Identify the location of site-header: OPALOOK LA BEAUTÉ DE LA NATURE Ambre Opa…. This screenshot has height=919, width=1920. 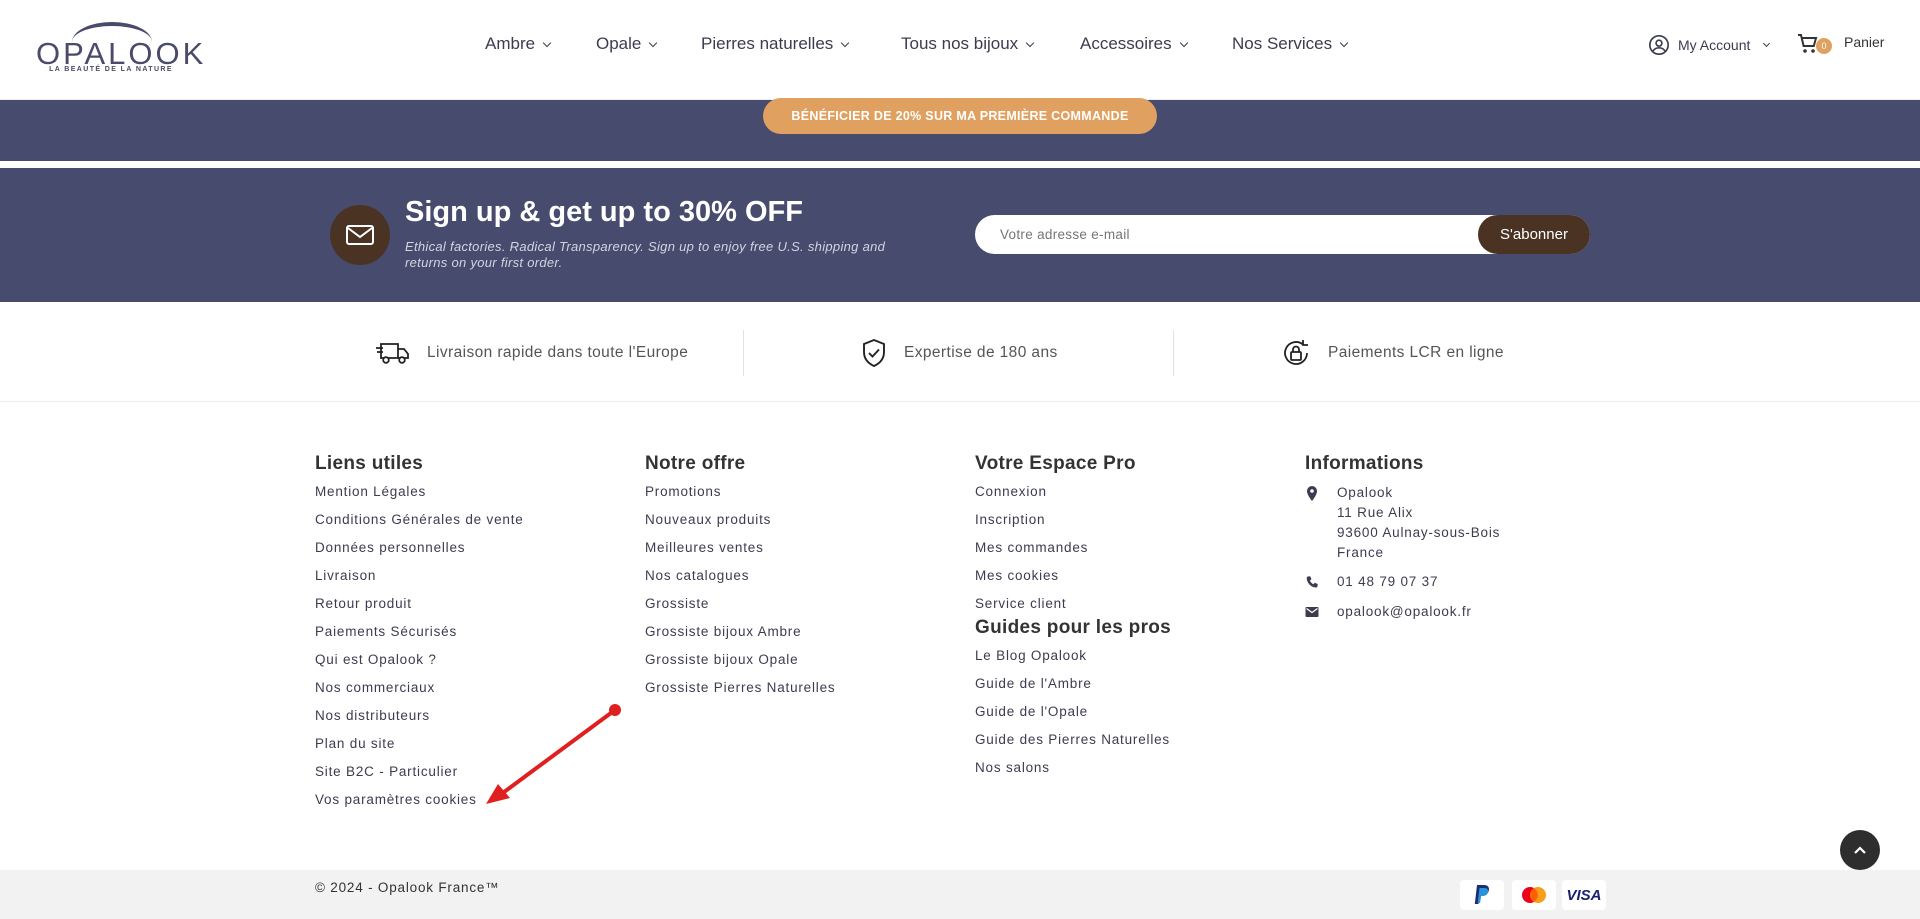
(960, 50).